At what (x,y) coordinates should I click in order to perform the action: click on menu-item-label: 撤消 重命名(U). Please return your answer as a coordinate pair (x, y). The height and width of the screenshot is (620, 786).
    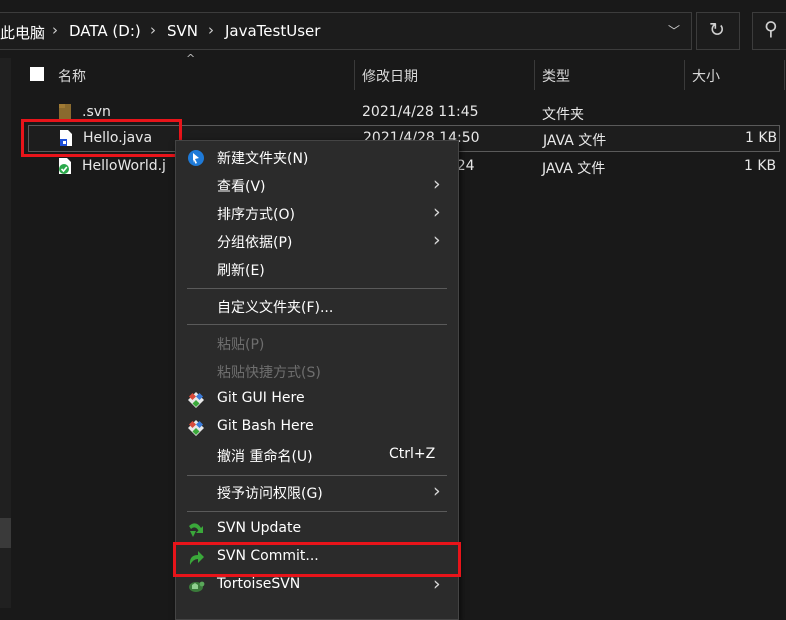
    Looking at the image, I should click on (265, 457).